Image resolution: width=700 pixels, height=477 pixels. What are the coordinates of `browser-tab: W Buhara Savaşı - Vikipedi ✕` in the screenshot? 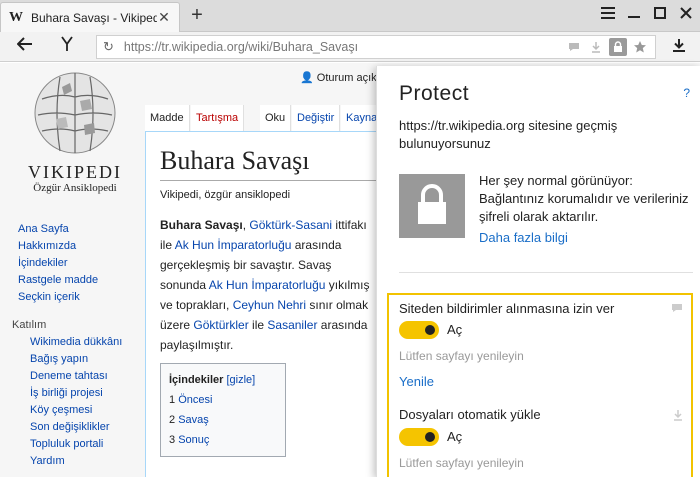 It's located at (90, 17).